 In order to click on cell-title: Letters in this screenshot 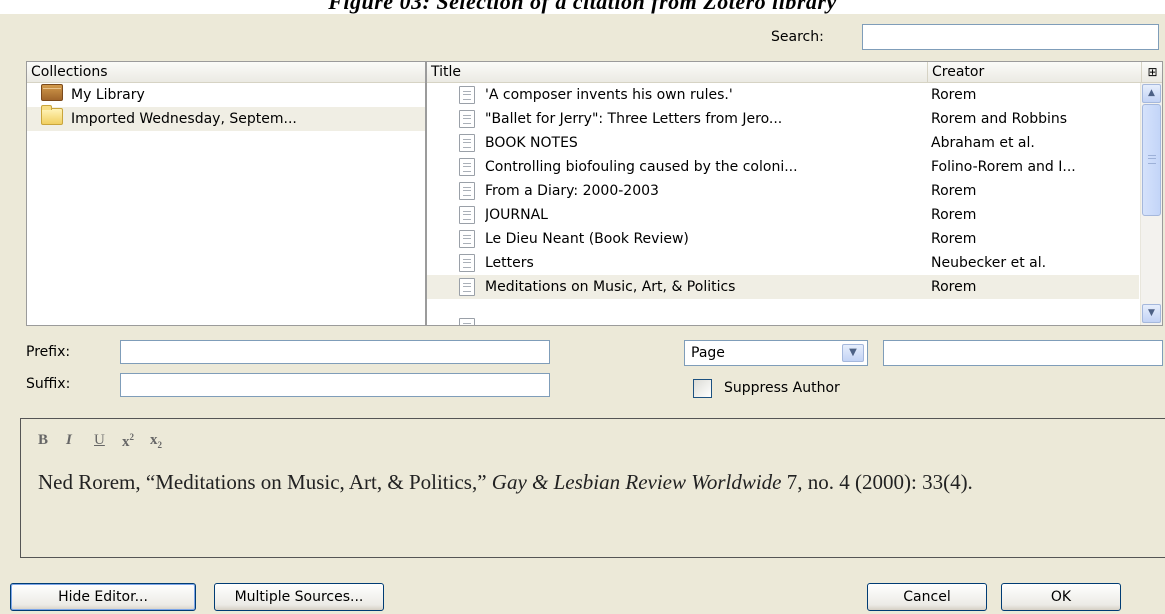, I will do `click(509, 263)`.